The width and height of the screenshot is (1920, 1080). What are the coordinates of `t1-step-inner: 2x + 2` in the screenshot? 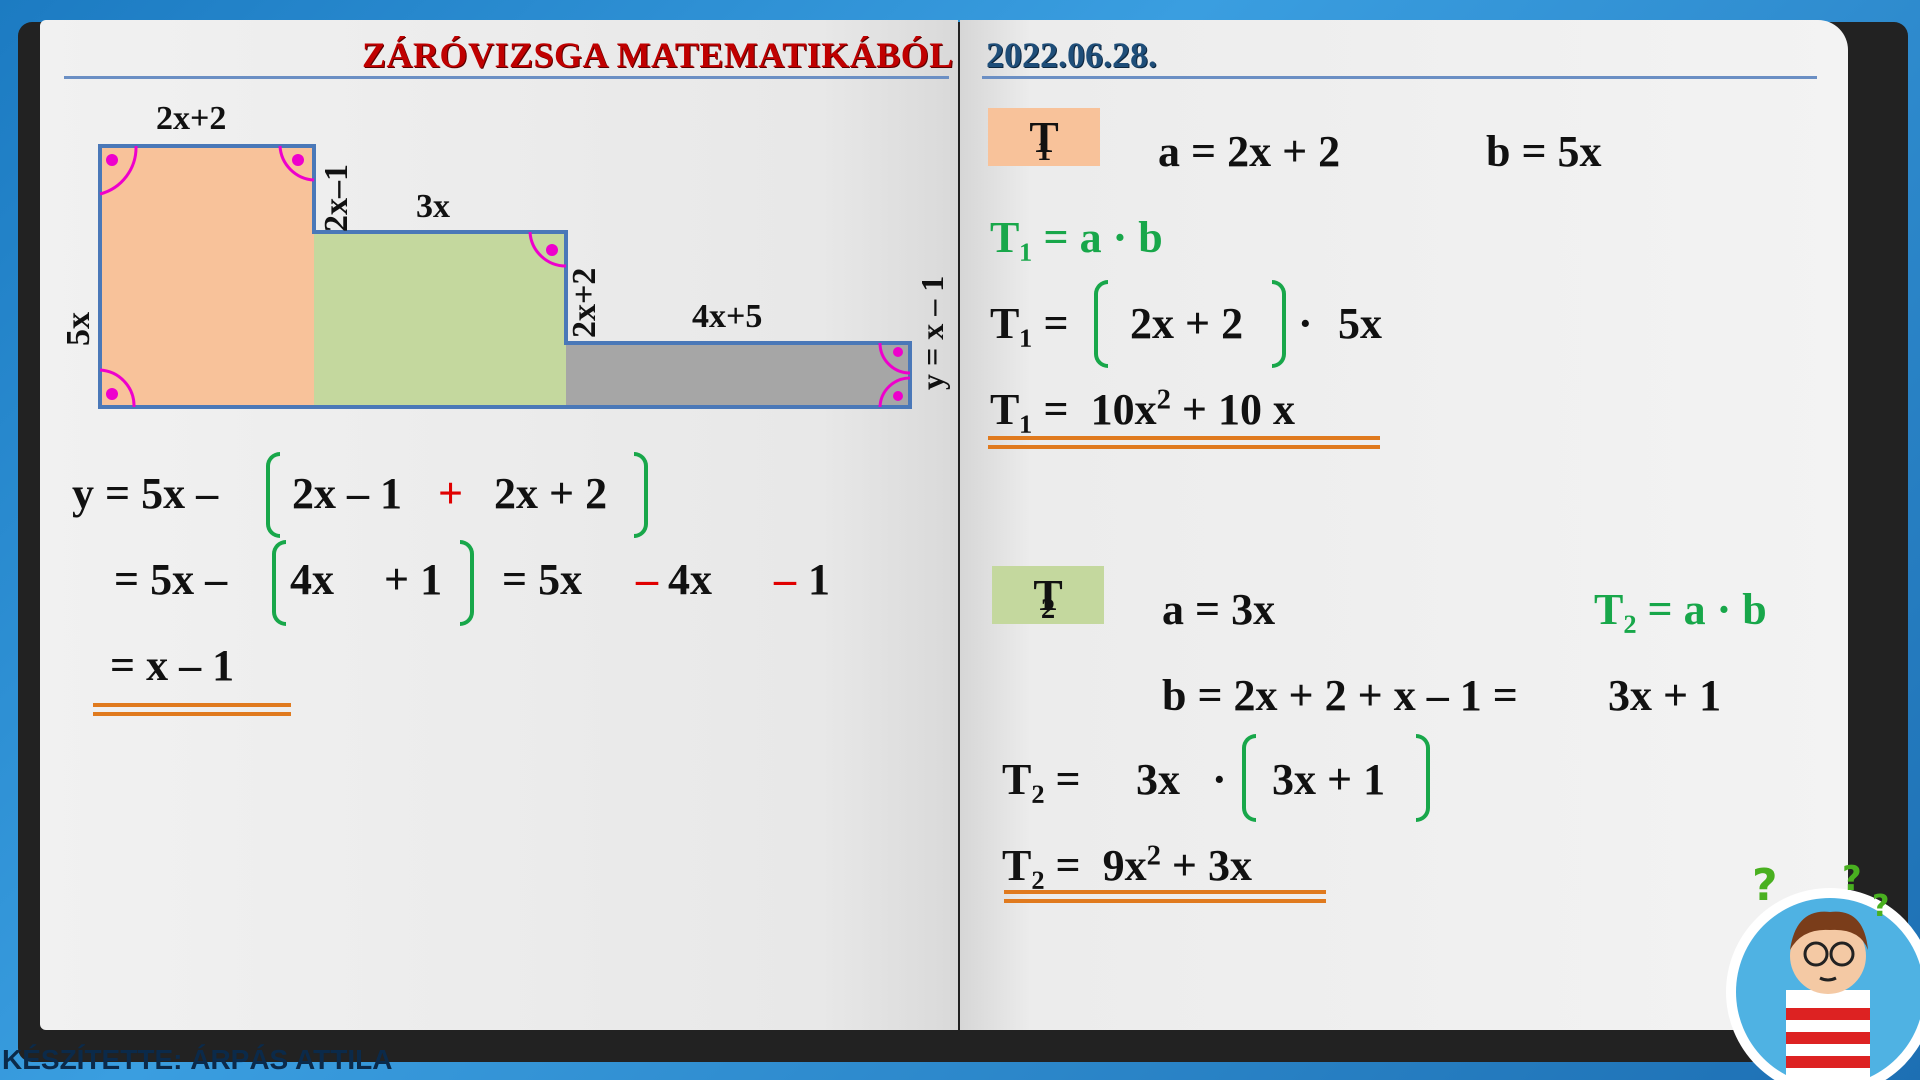 It's located at (1187, 323).